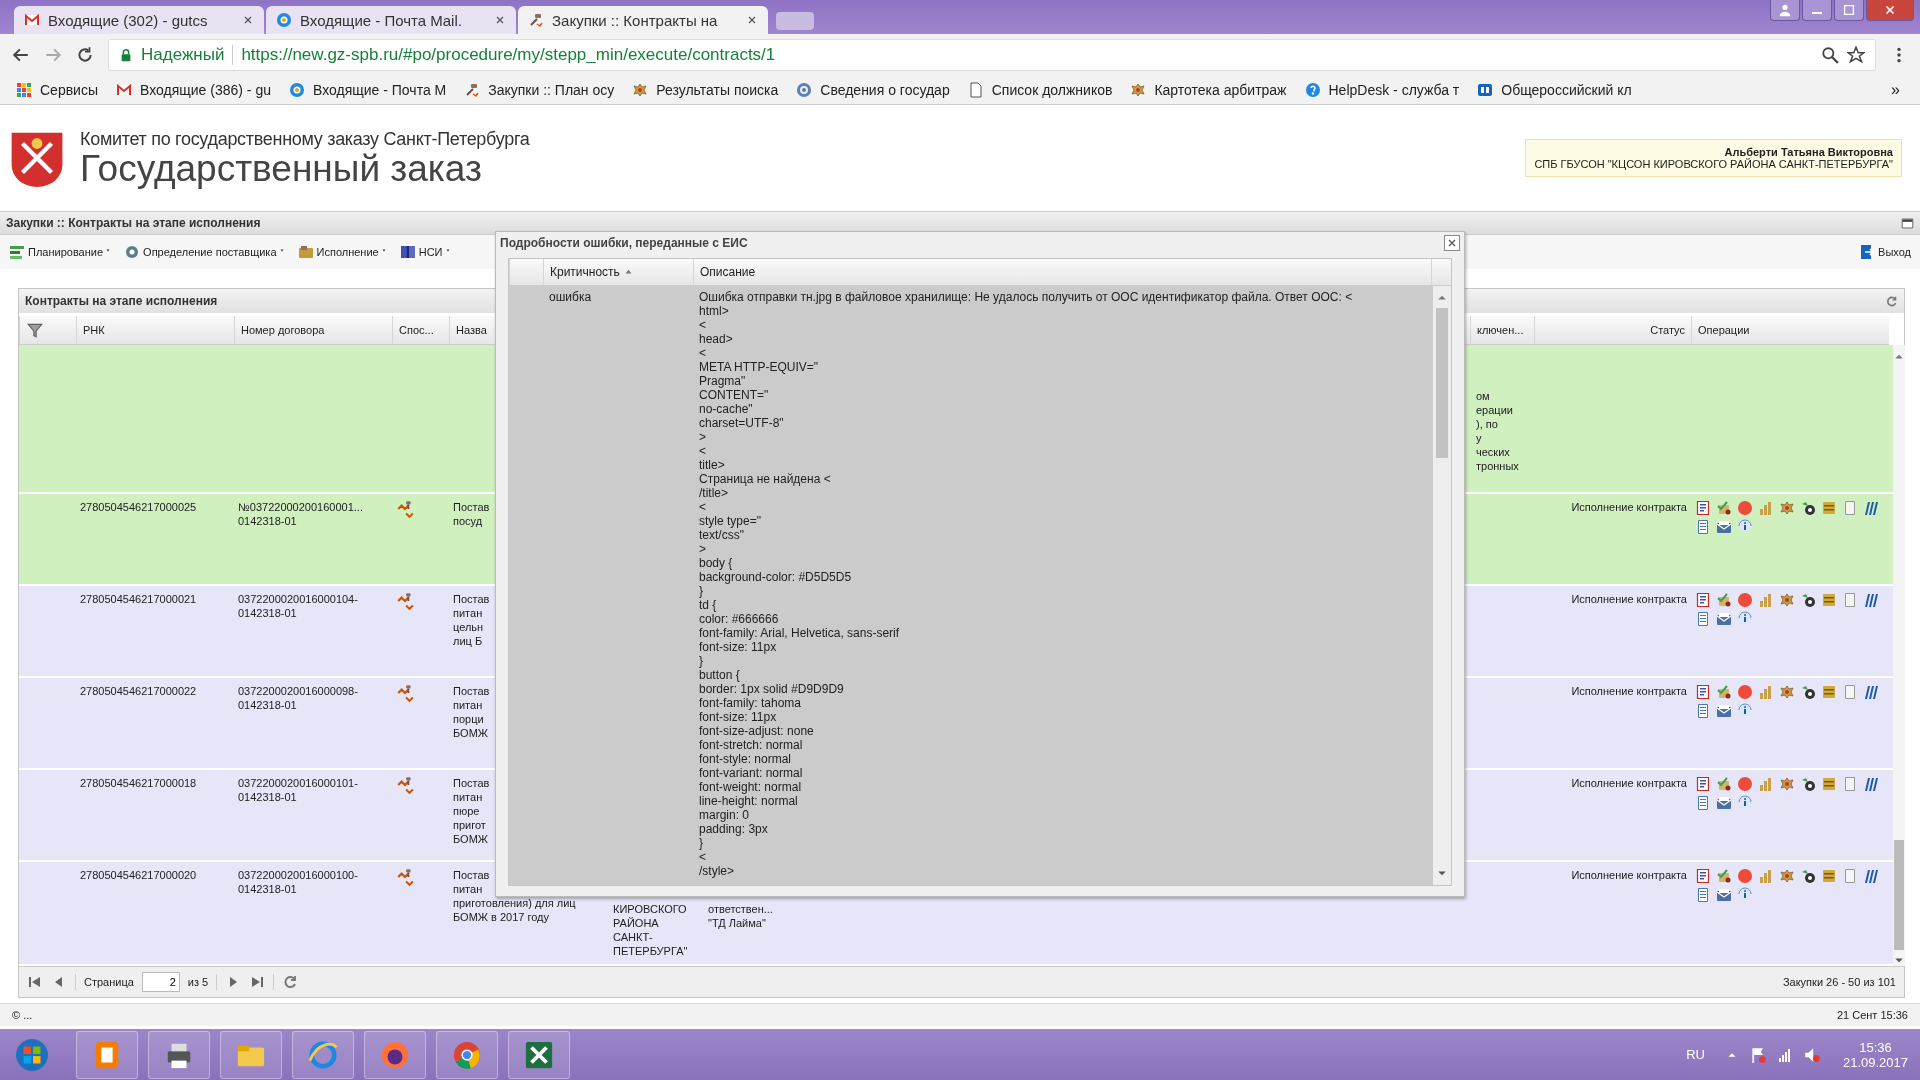  Describe the element at coordinates (1872, 1015) in the screenshot. I see `status-datetime: 21 Сент 15:36` at that location.